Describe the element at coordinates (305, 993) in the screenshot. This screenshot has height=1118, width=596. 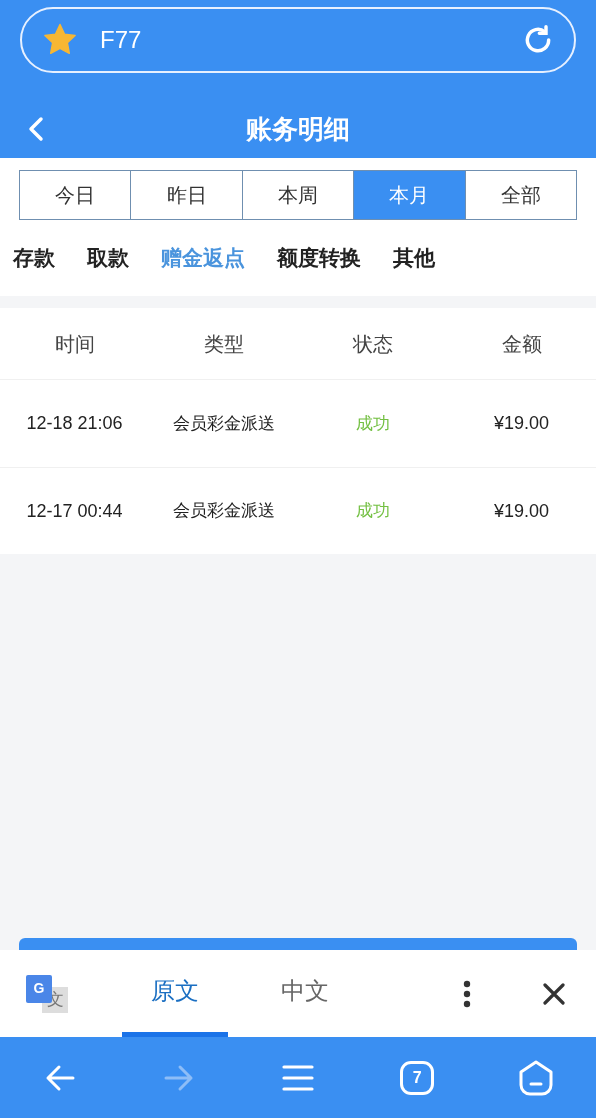
I see `language-tab: 中文` at that location.